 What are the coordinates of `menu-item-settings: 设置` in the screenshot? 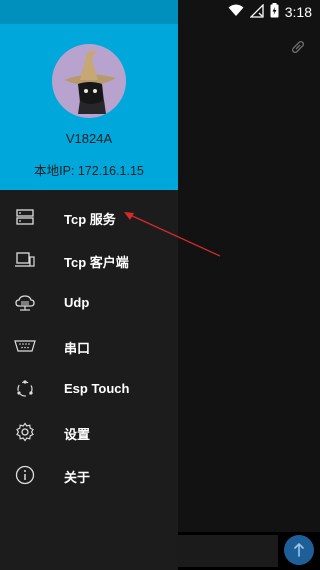 It's located at (89, 433).